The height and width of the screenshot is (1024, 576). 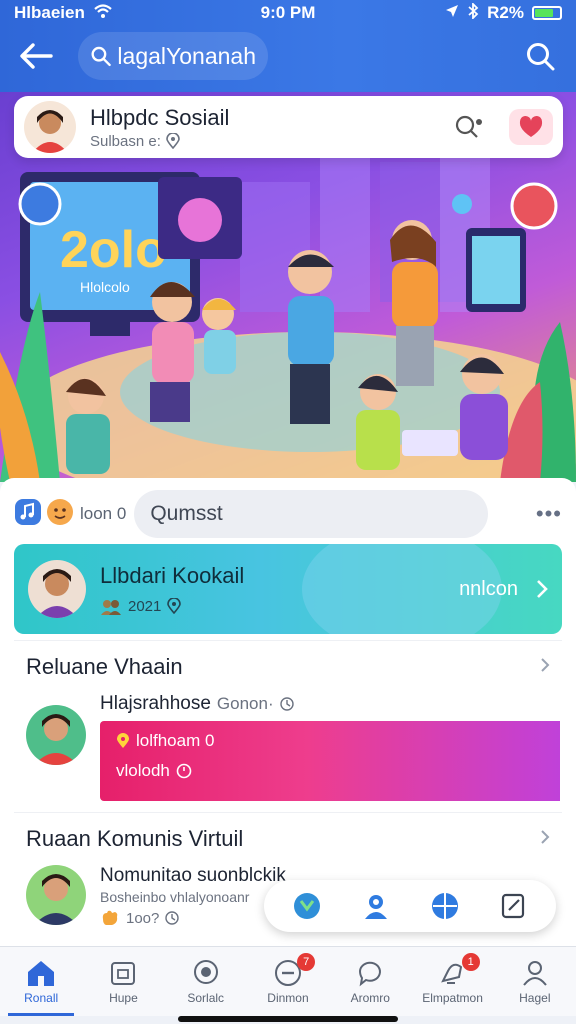 I want to click on heart-chat-icon, so click(x=531, y=126).